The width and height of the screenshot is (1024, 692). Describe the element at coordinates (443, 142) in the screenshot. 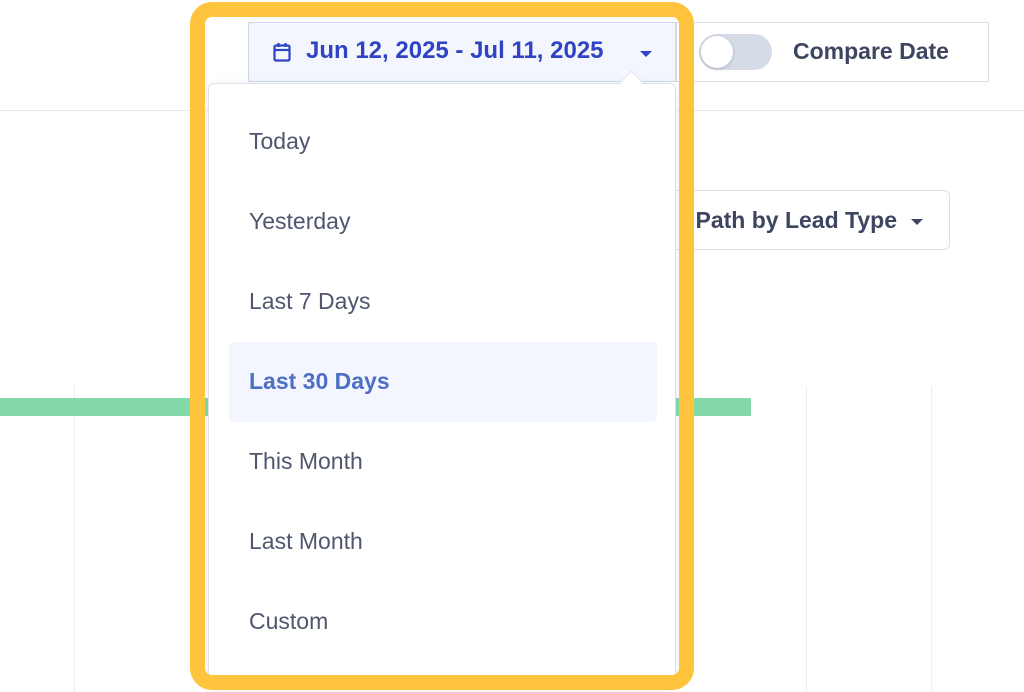

I see `menu-item-today: Today` at that location.